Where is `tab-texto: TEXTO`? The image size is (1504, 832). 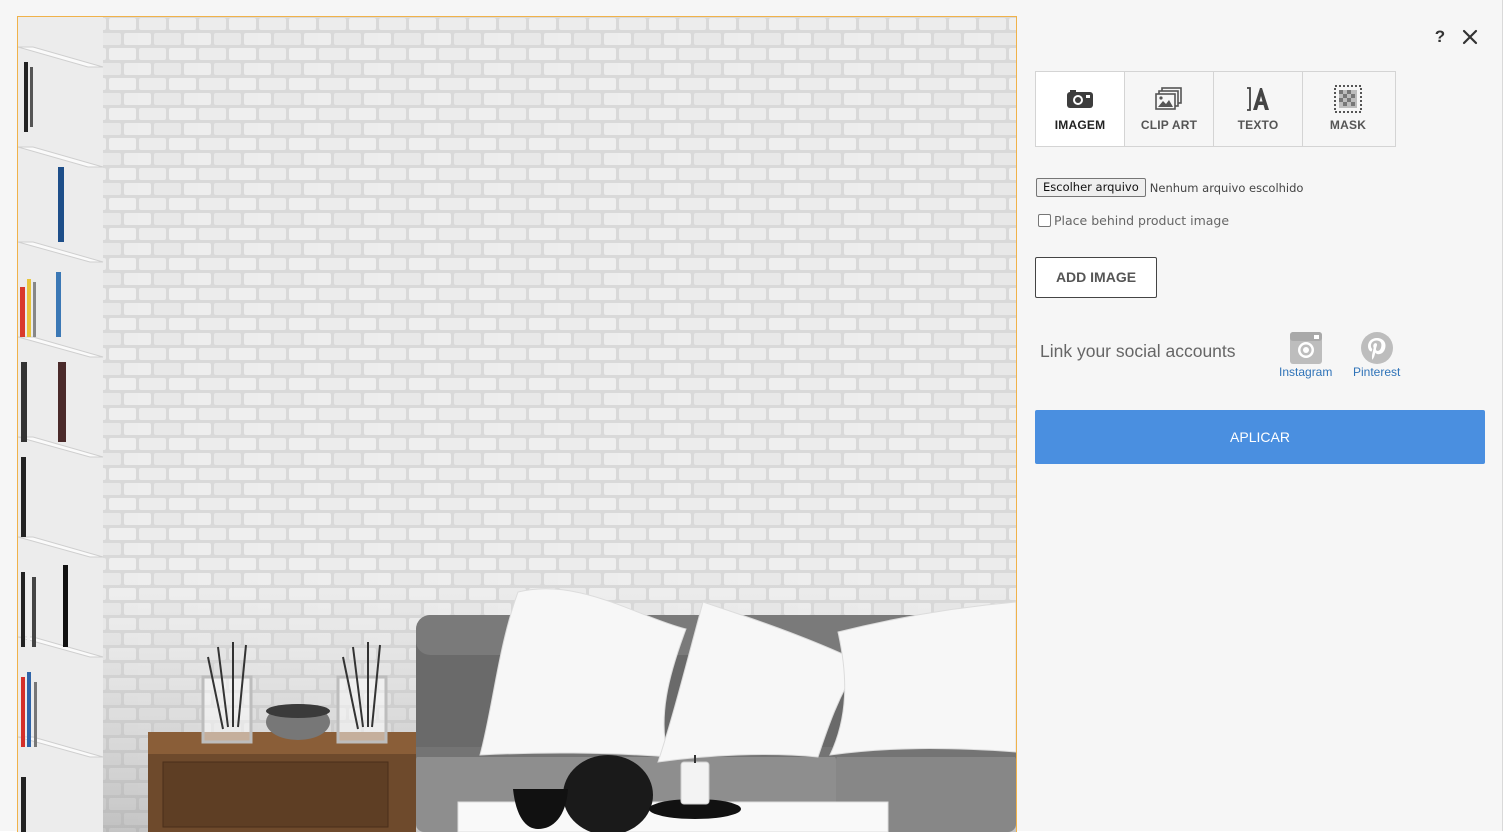
tab-texto: TEXTO is located at coordinates (1258, 109).